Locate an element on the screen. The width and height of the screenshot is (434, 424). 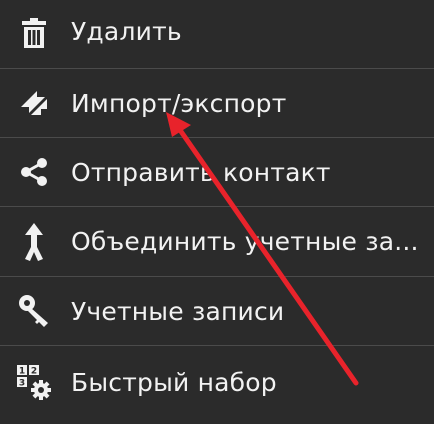
import-export-icon is located at coordinates (34, 103).